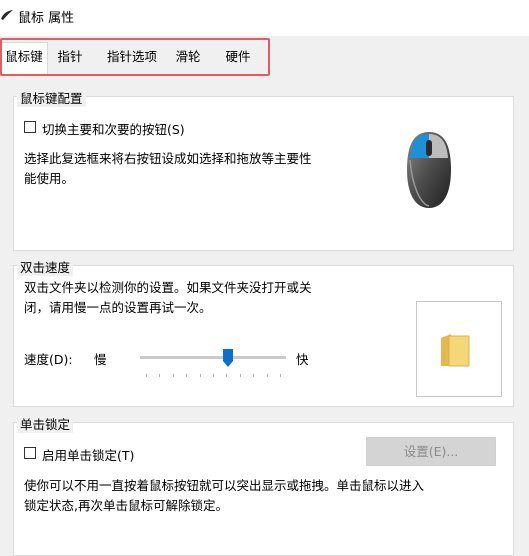 This screenshot has height=556, width=529. Describe the element at coordinates (48, 359) in the screenshot. I see `speed-label: 速度(D):` at that location.